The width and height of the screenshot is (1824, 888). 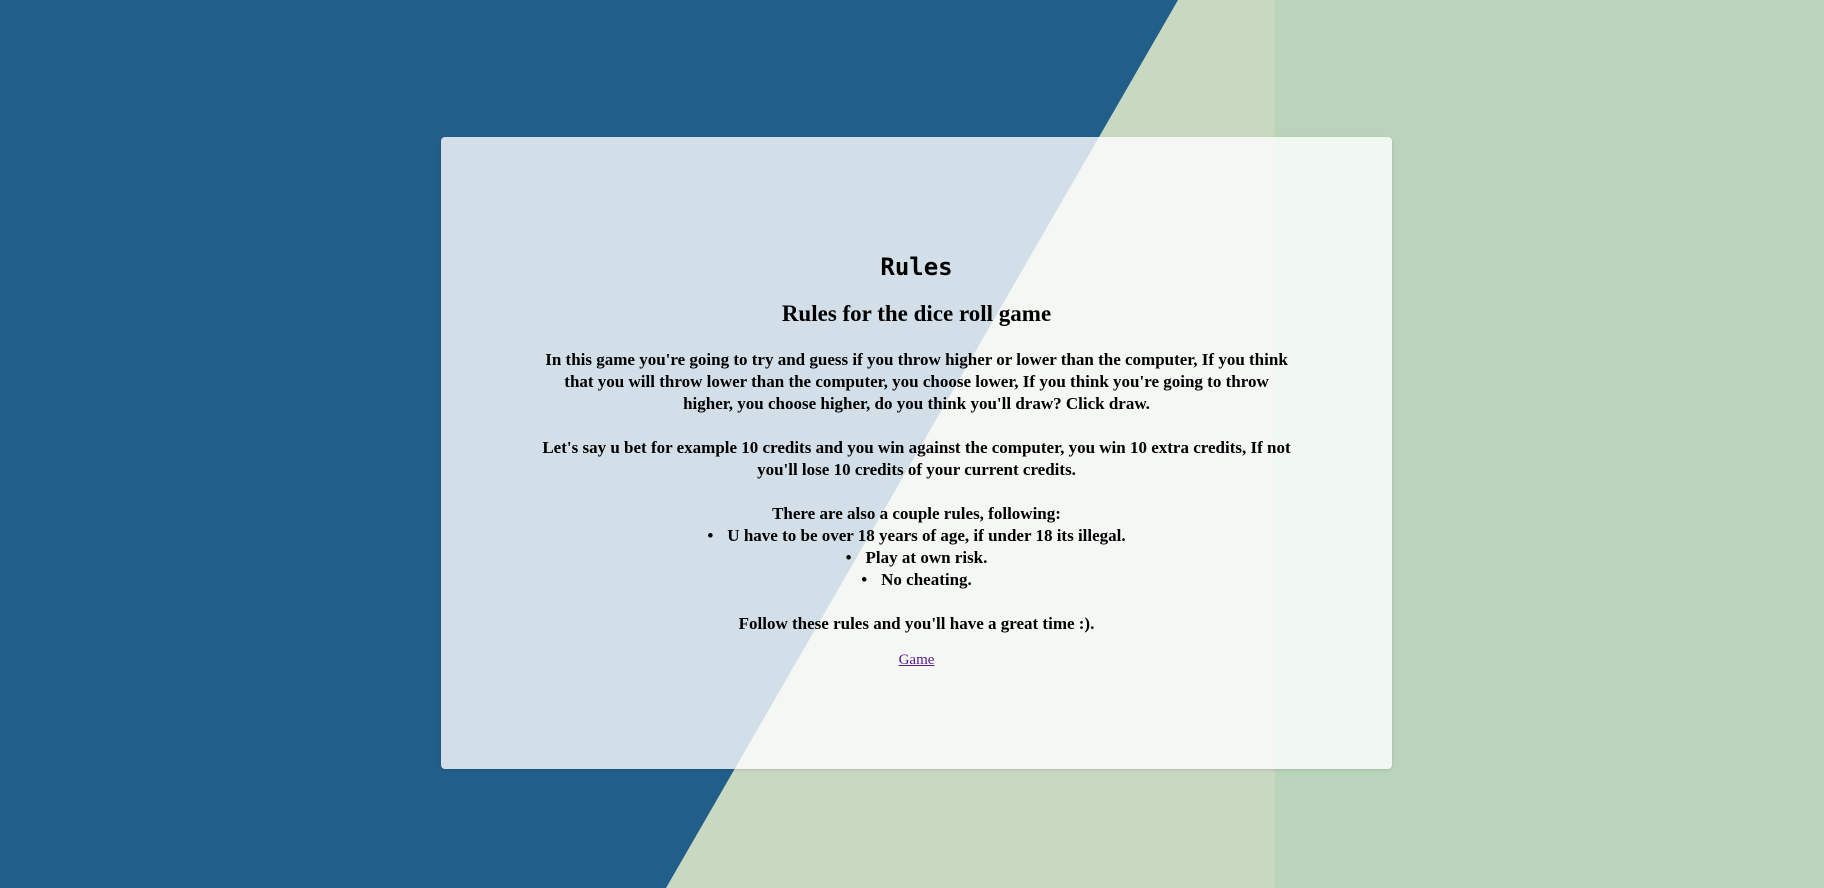 I want to click on game-link-container: Game, so click(x=916, y=660).